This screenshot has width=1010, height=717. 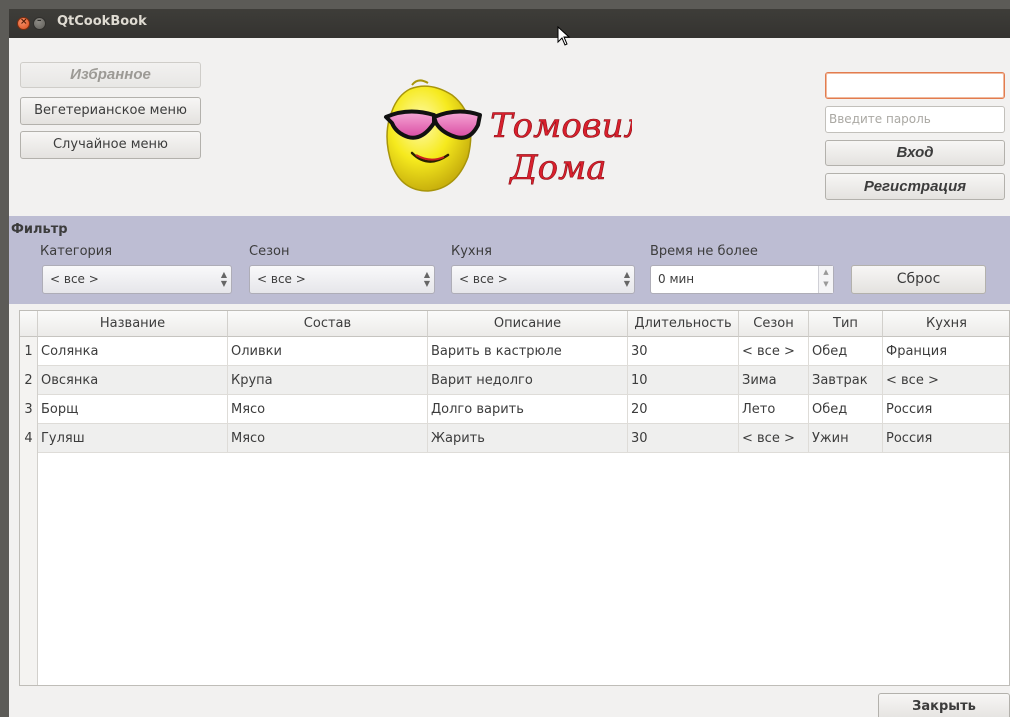 I want to click on cell-description: Варить в кастрюле, so click(x=528, y=351).